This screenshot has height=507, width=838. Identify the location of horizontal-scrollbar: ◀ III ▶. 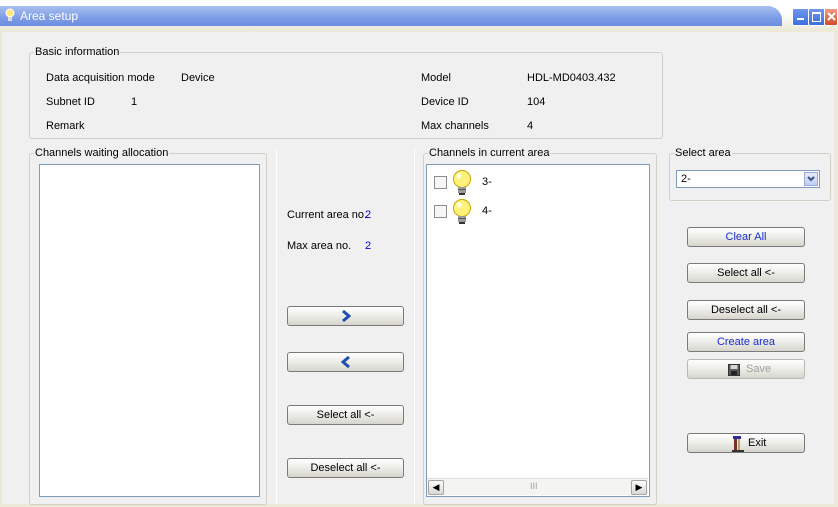
(537, 486).